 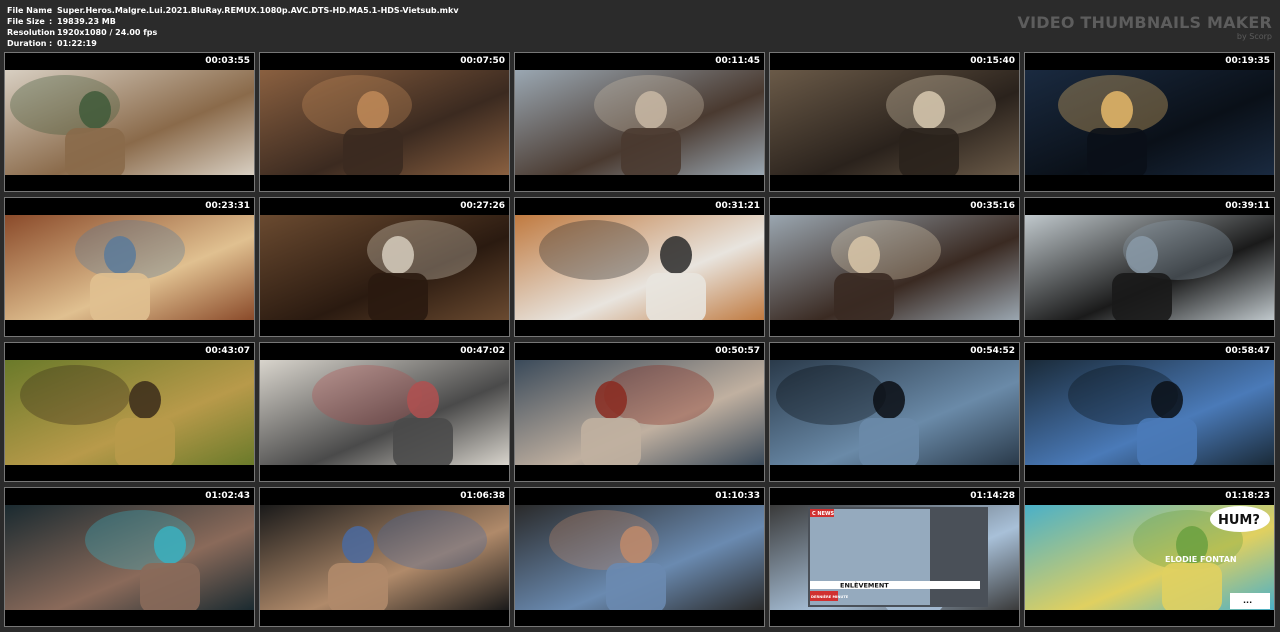 I want to click on thumbnail-woman-foliage: 00:43:07, so click(x=129, y=412).